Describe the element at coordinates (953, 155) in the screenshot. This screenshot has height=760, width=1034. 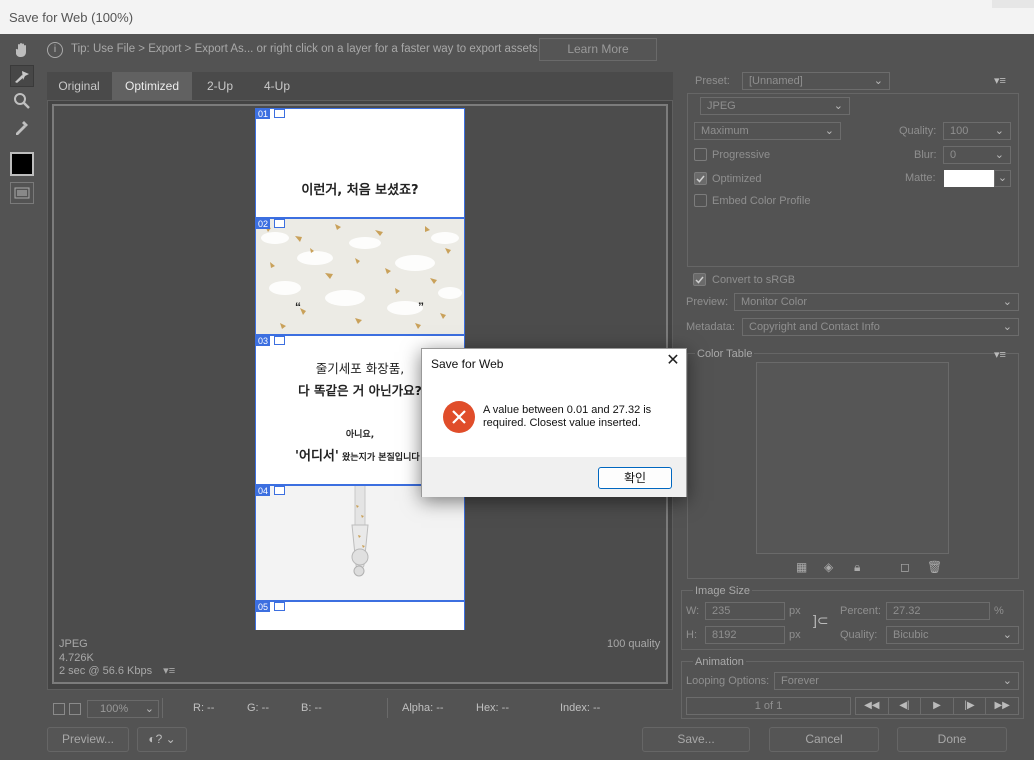
I see `blur-value: 0` at that location.